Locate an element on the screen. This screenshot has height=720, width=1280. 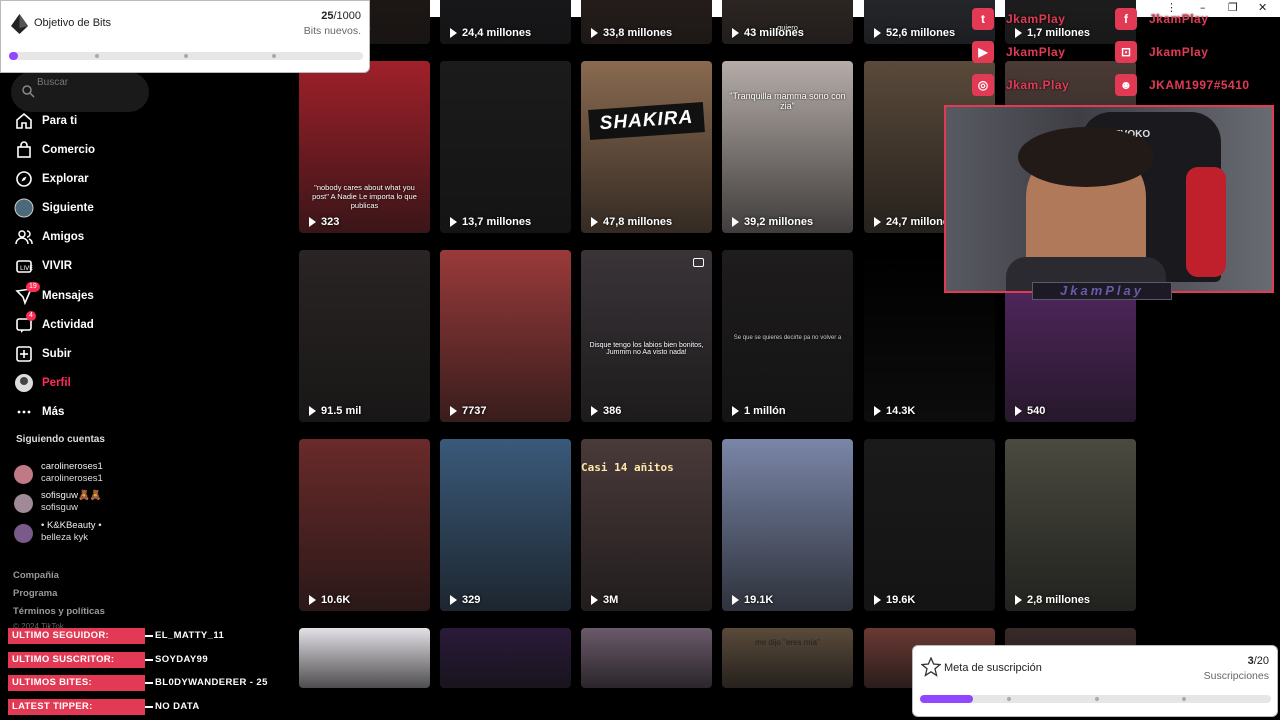
video-tile: 91.5 mil is located at coordinates (364, 336).